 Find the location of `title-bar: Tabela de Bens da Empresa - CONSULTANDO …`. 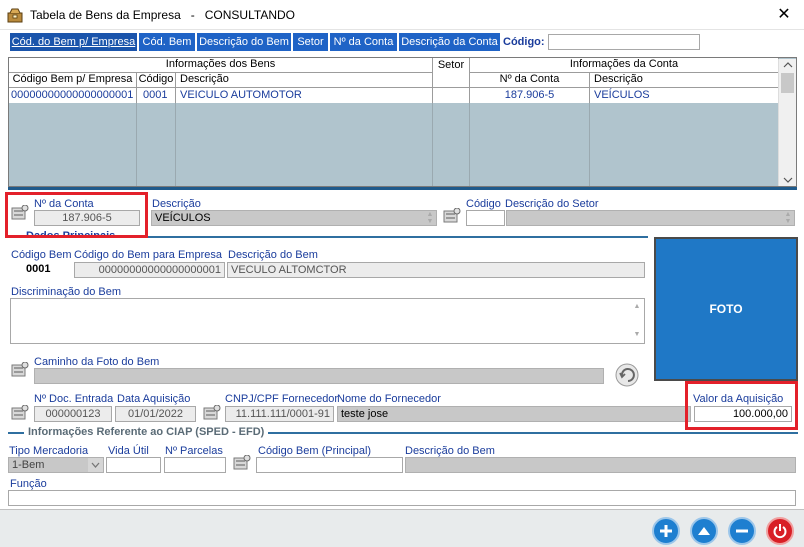

title-bar: Tabela de Bens da Empresa - CONSULTANDO … is located at coordinates (402, 15).